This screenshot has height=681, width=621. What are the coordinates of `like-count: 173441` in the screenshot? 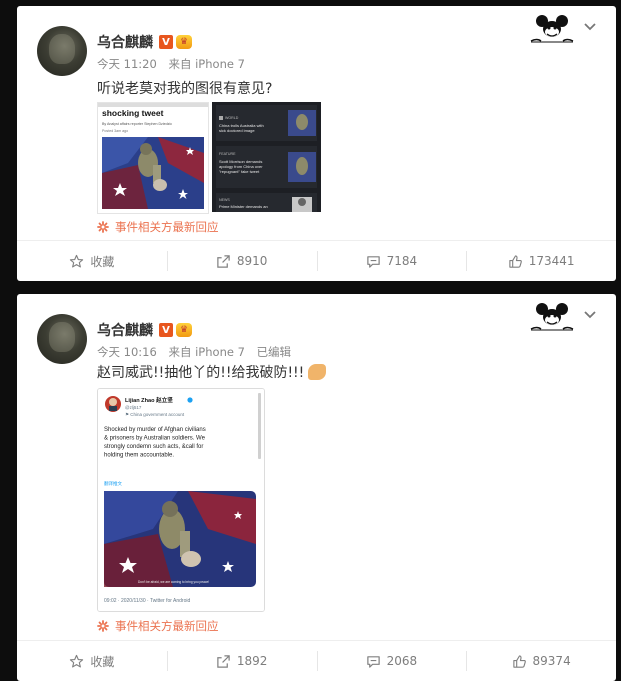 It's located at (551, 261).